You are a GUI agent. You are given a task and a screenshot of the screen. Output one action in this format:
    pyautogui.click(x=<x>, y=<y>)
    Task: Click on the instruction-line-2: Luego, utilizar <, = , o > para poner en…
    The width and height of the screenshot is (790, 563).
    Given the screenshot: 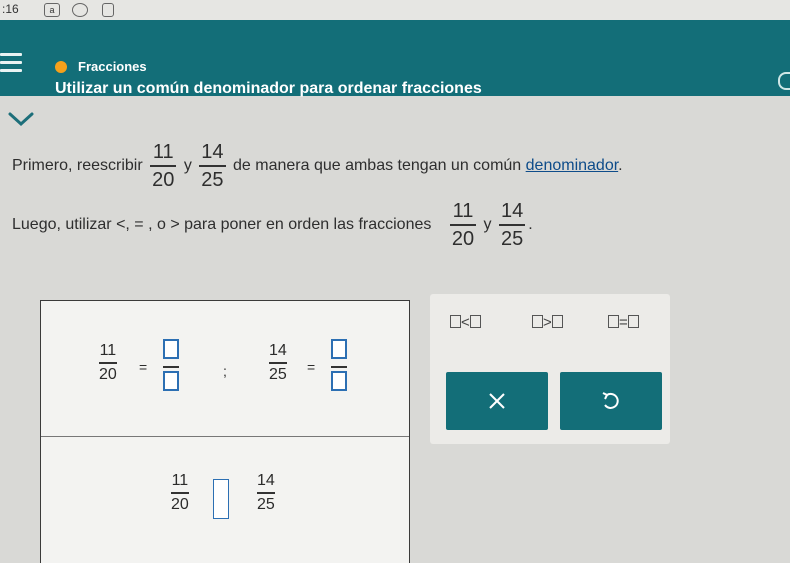 What is the action you would take?
    pyautogui.click(x=272, y=225)
    